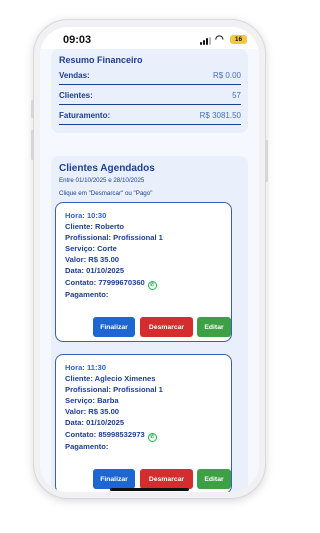 The width and height of the screenshot is (320, 533). What do you see at coordinates (91, 248) in the screenshot?
I see `appt-servico: Serviço: Corte` at bounding box center [91, 248].